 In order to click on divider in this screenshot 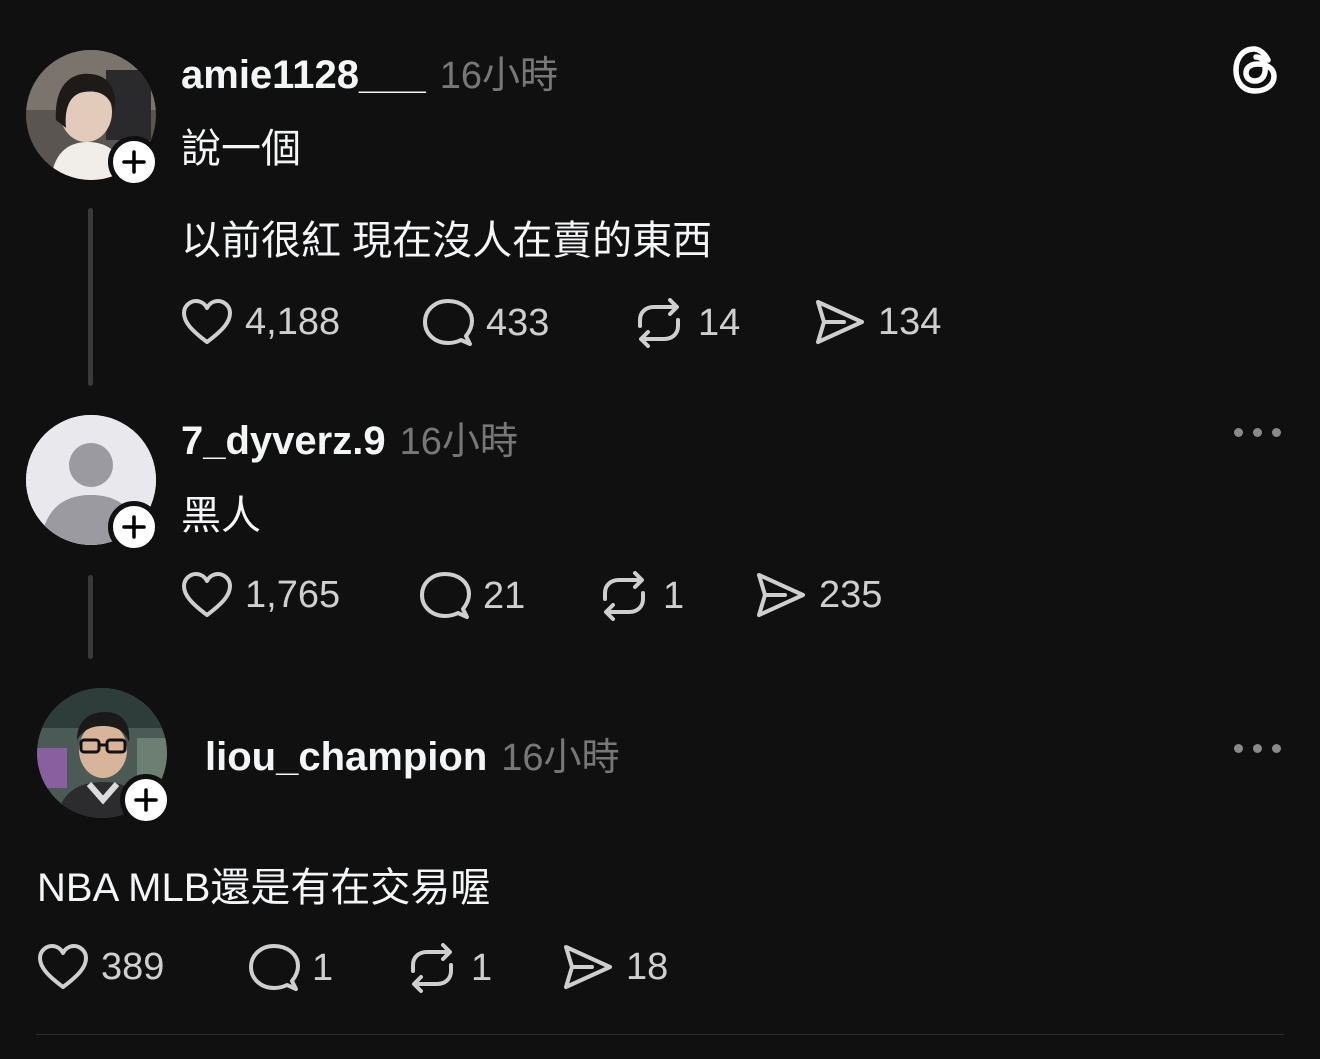, I will do `click(660, 1034)`.